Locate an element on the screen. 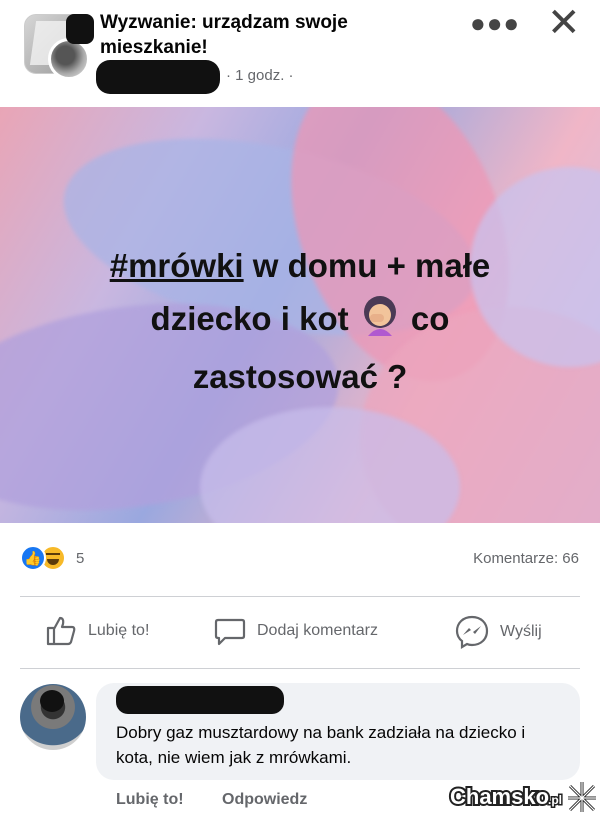 The width and height of the screenshot is (600, 821). post-text-line: dziecko i kot co is located at coordinates (300, 321).